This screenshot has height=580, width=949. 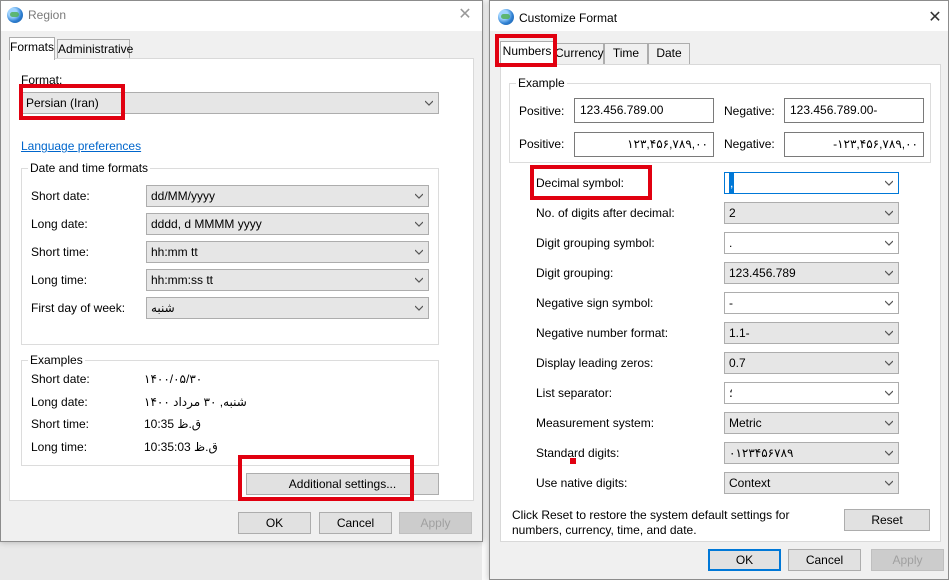 I want to click on setting-label: Decimal symbol:, so click(x=580, y=183).